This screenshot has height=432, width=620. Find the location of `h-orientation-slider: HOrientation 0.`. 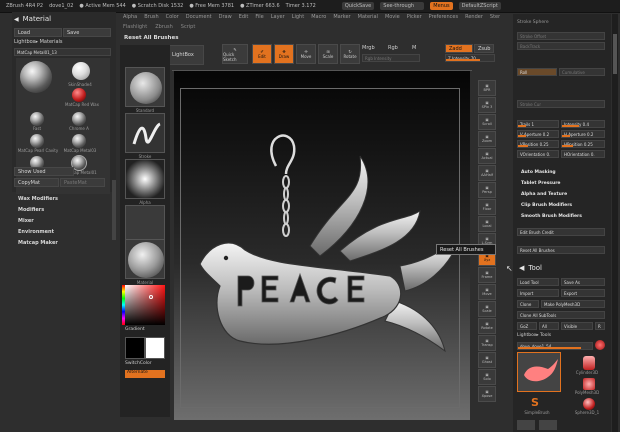

h-orientation-slider: HOrientation 0. is located at coordinates (583, 154).